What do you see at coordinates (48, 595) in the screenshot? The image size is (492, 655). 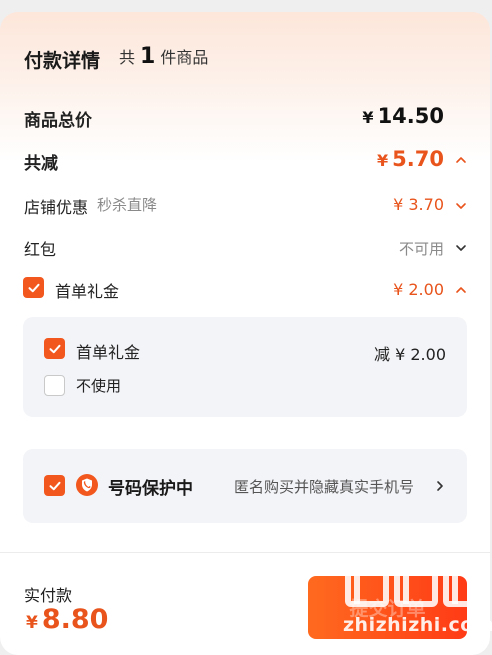 I see `actual-payment-label: 实付款` at bounding box center [48, 595].